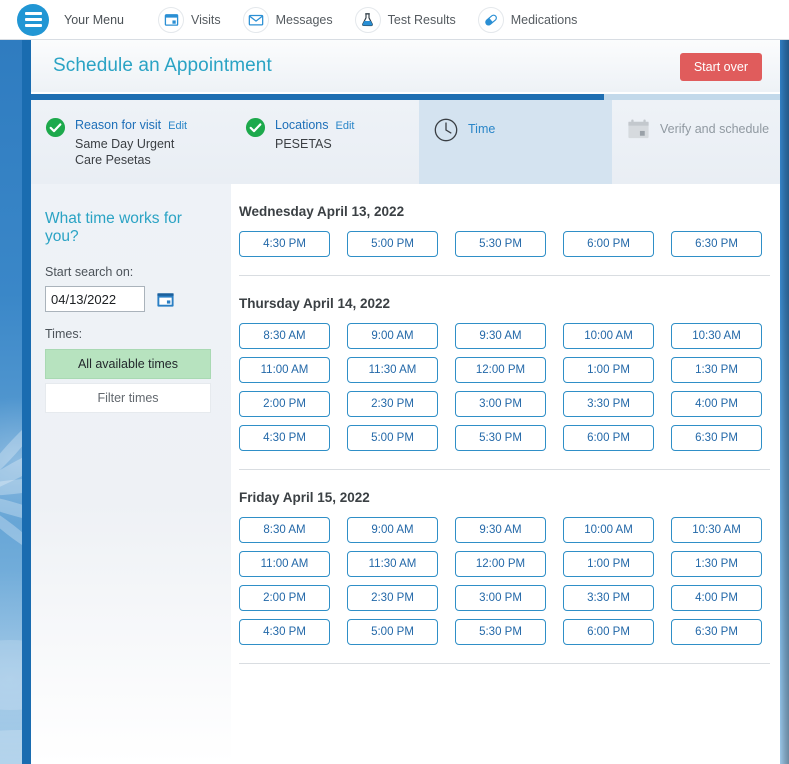 Image resolution: width=789 pixels, height=764 pixels. I want to click on date-picker-row, so click(131, 299).